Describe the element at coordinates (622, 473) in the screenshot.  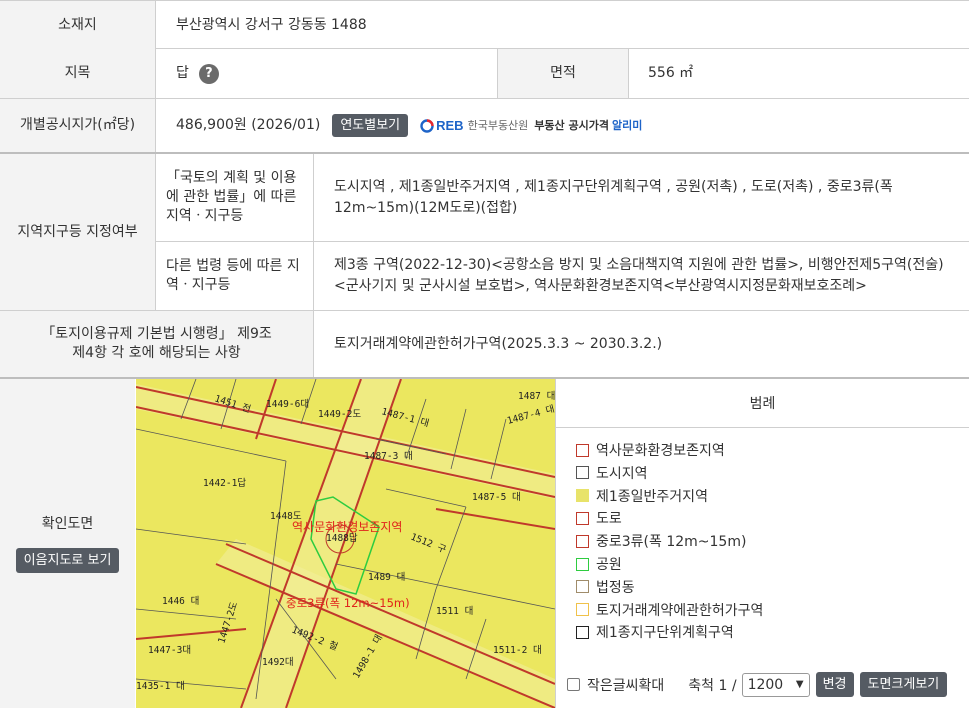
I see `legend-label: 도시지역` at that location.